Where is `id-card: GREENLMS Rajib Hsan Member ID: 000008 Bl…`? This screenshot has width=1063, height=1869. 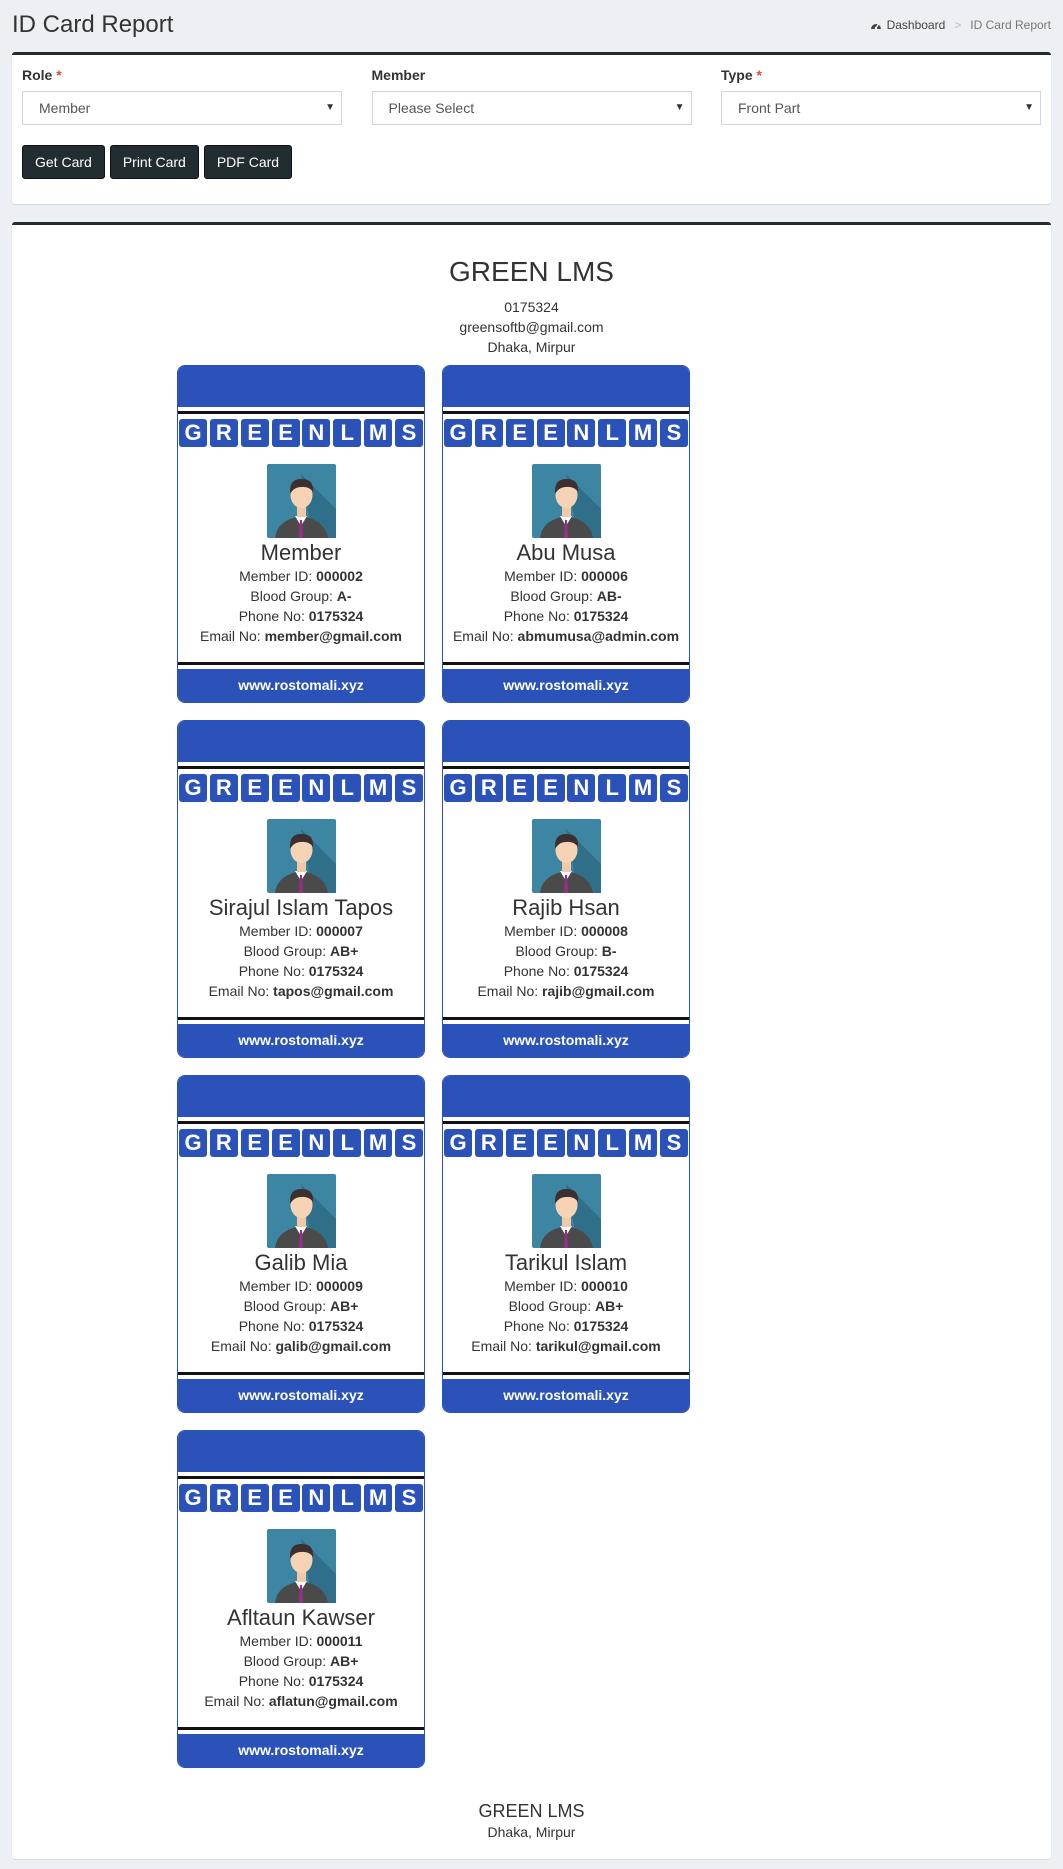
id-card: GREENLMS Rajib Hsan Member ID: 000008 Bl… is located at coordinates (566, 889).